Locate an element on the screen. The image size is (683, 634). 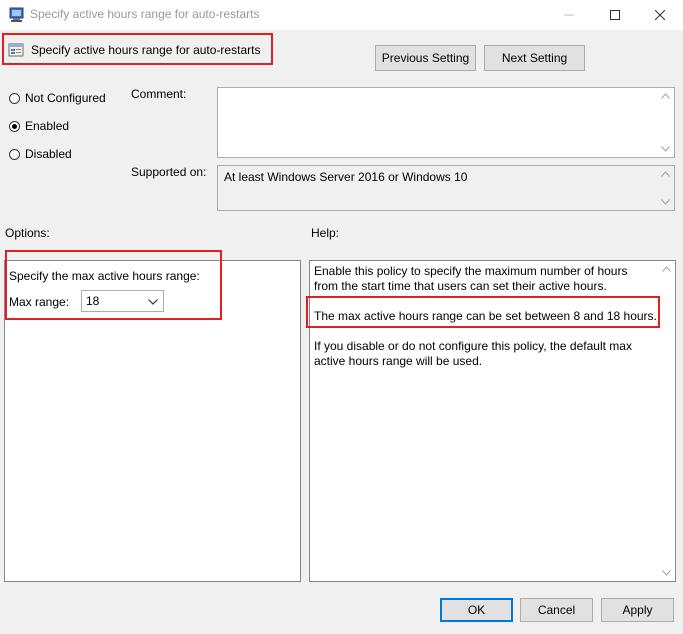
radio-label: Not Configured is located at coordinates (65, 98).